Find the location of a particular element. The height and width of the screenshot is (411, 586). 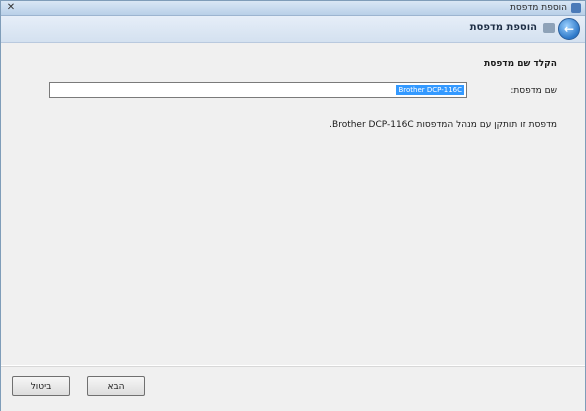

back-button: ← is located at coordinates (569, 29).